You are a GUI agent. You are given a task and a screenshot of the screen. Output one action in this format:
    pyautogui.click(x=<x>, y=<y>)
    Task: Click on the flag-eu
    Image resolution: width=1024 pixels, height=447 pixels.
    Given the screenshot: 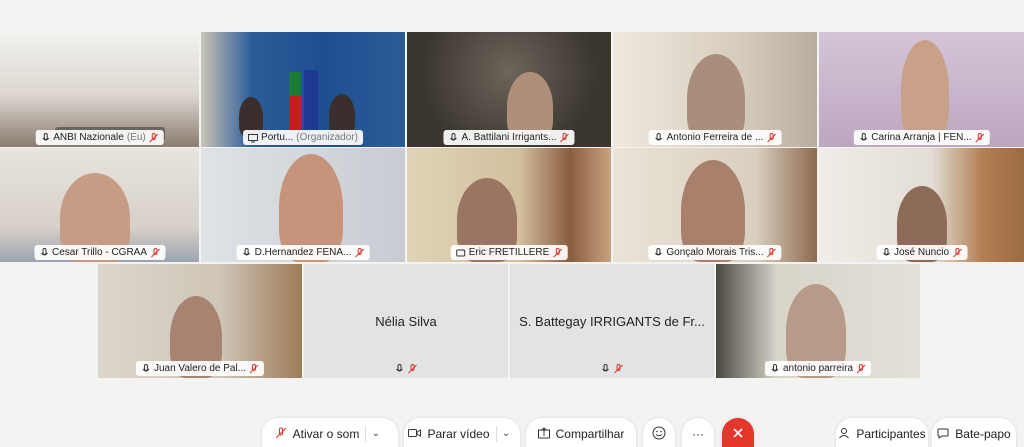 What is the action you would take?
    pyautogui.click(x=311, y=101)
    